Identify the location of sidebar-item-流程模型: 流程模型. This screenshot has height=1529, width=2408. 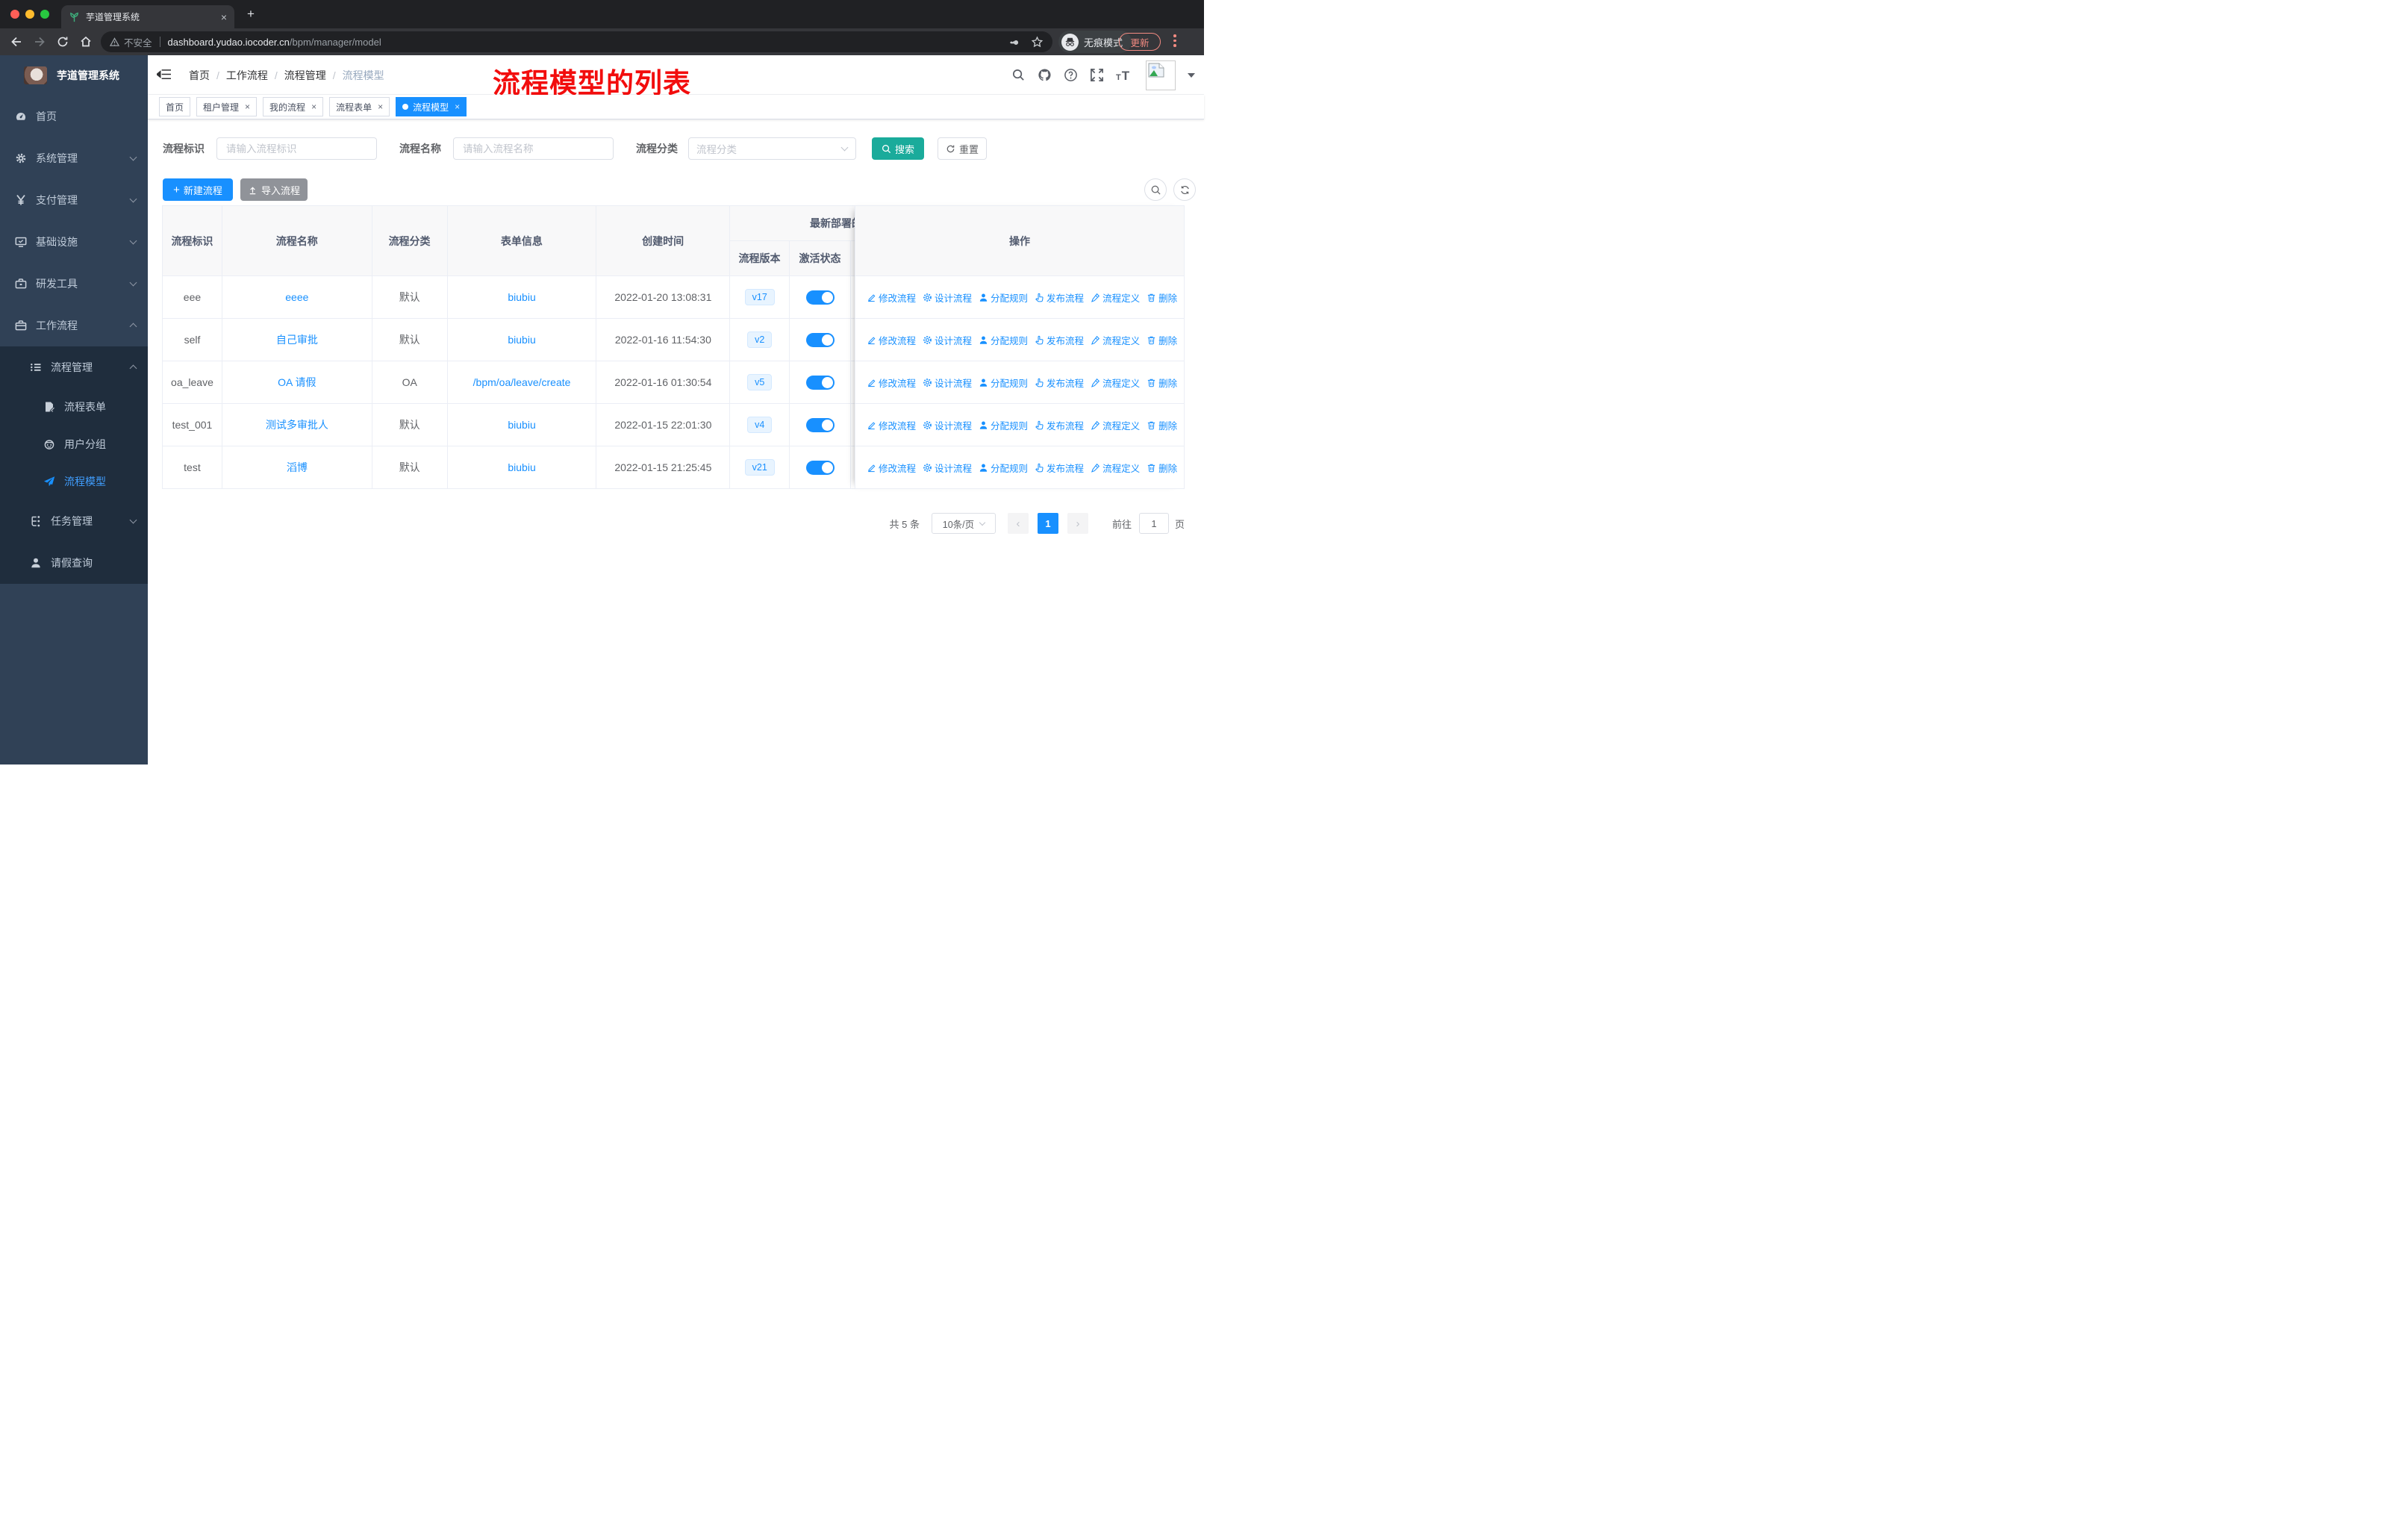
(74, 481).